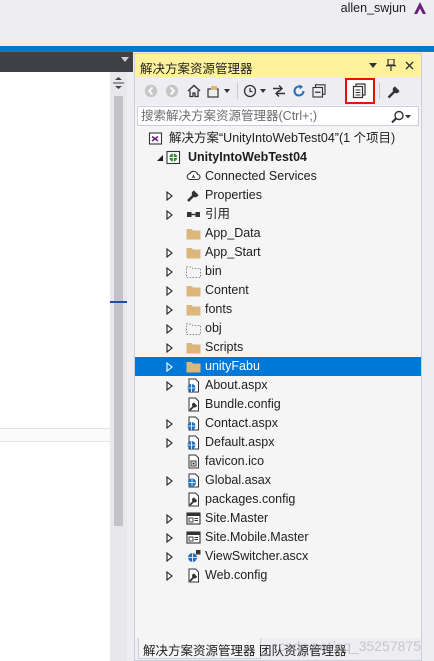 This screenshot has height=661, width=434. What do you see at coordinates (278, 404) in the screenshot?
I see `tree-item: Bundle.config` at bounding box center [278, 404].